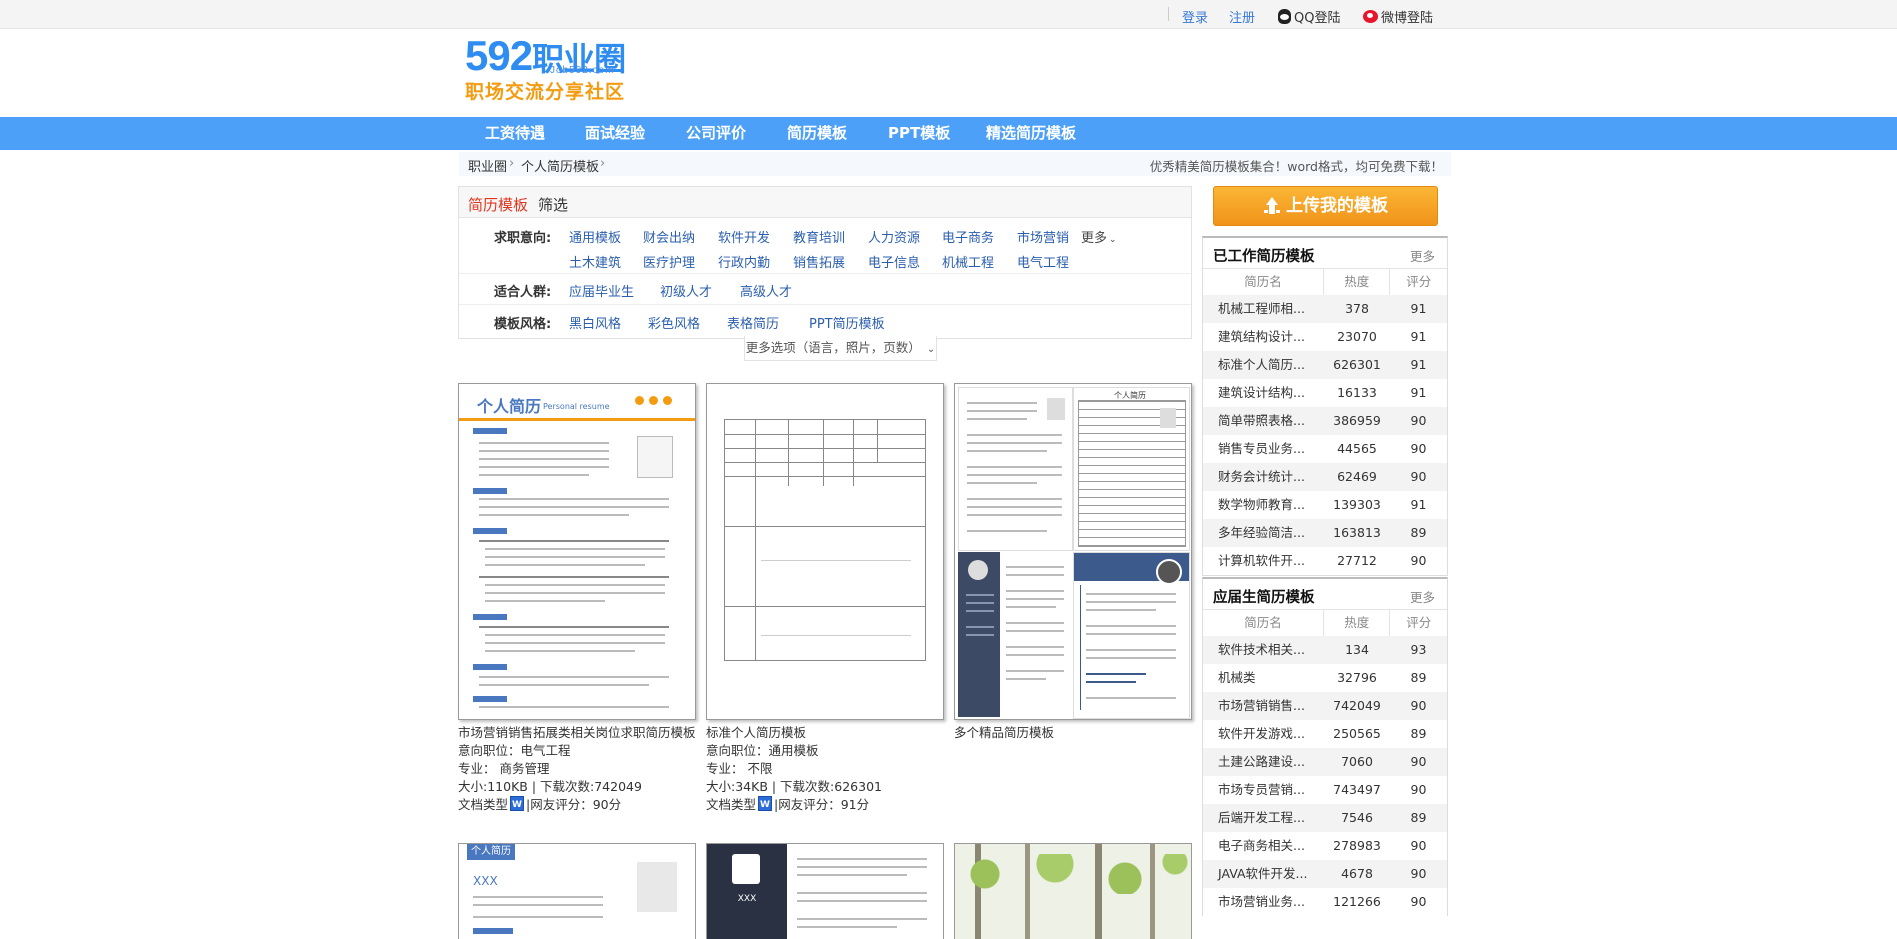 Image resolution: width=1897 pixels, height=939 pixels. I want to click on table-row: 数学物师教育... 139303 91, so click(1325, 505).